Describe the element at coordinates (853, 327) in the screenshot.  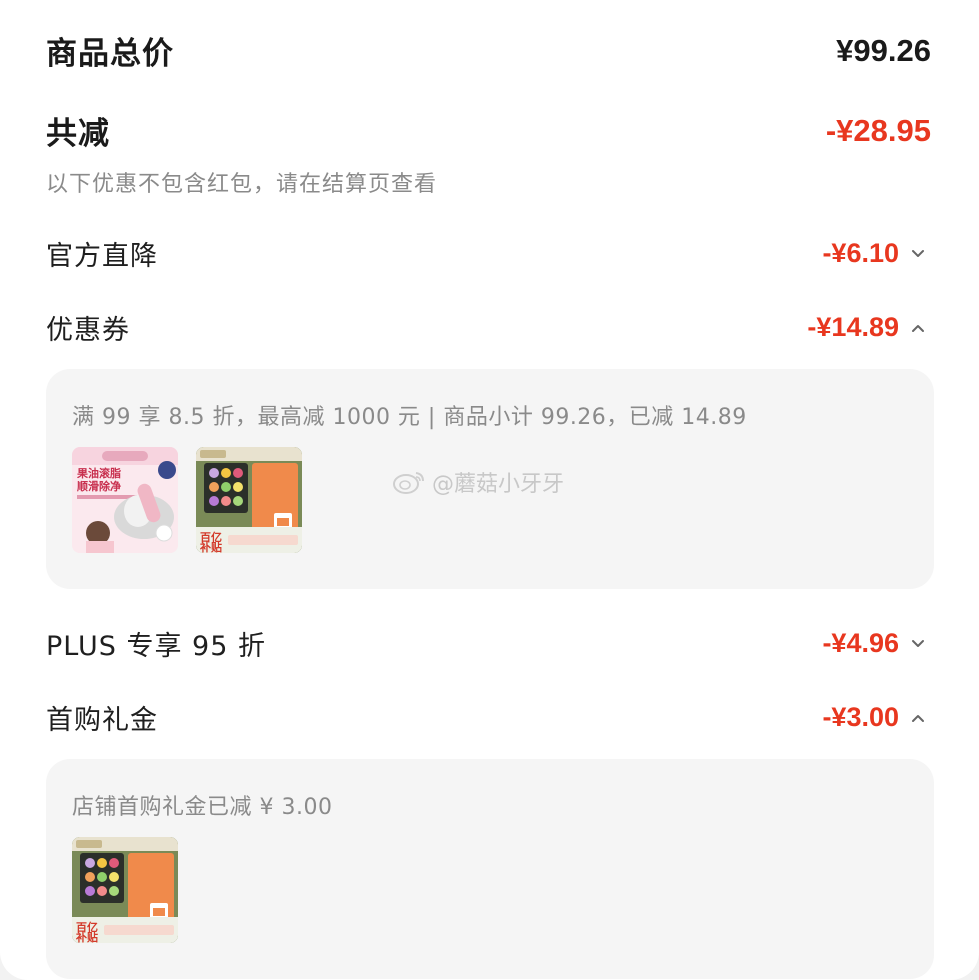
I see `coupon-amount: -¥14.89` at that location.